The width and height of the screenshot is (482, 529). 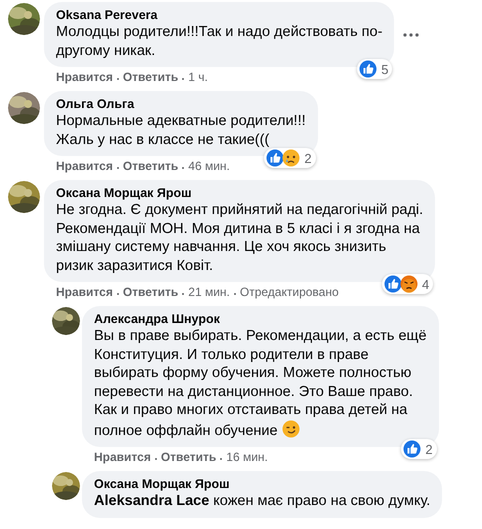 I want to click on timestamp-link: 21 мин., so click(x=209, y=292).